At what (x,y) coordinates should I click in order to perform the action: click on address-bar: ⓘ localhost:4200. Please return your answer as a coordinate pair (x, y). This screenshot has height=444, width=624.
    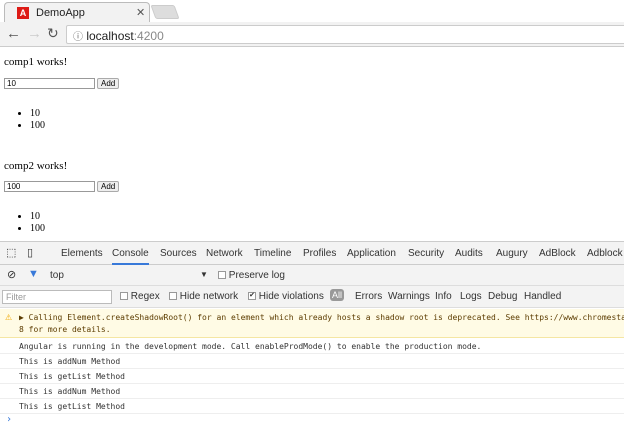
    Looking at the image, I should click on (345, 34).